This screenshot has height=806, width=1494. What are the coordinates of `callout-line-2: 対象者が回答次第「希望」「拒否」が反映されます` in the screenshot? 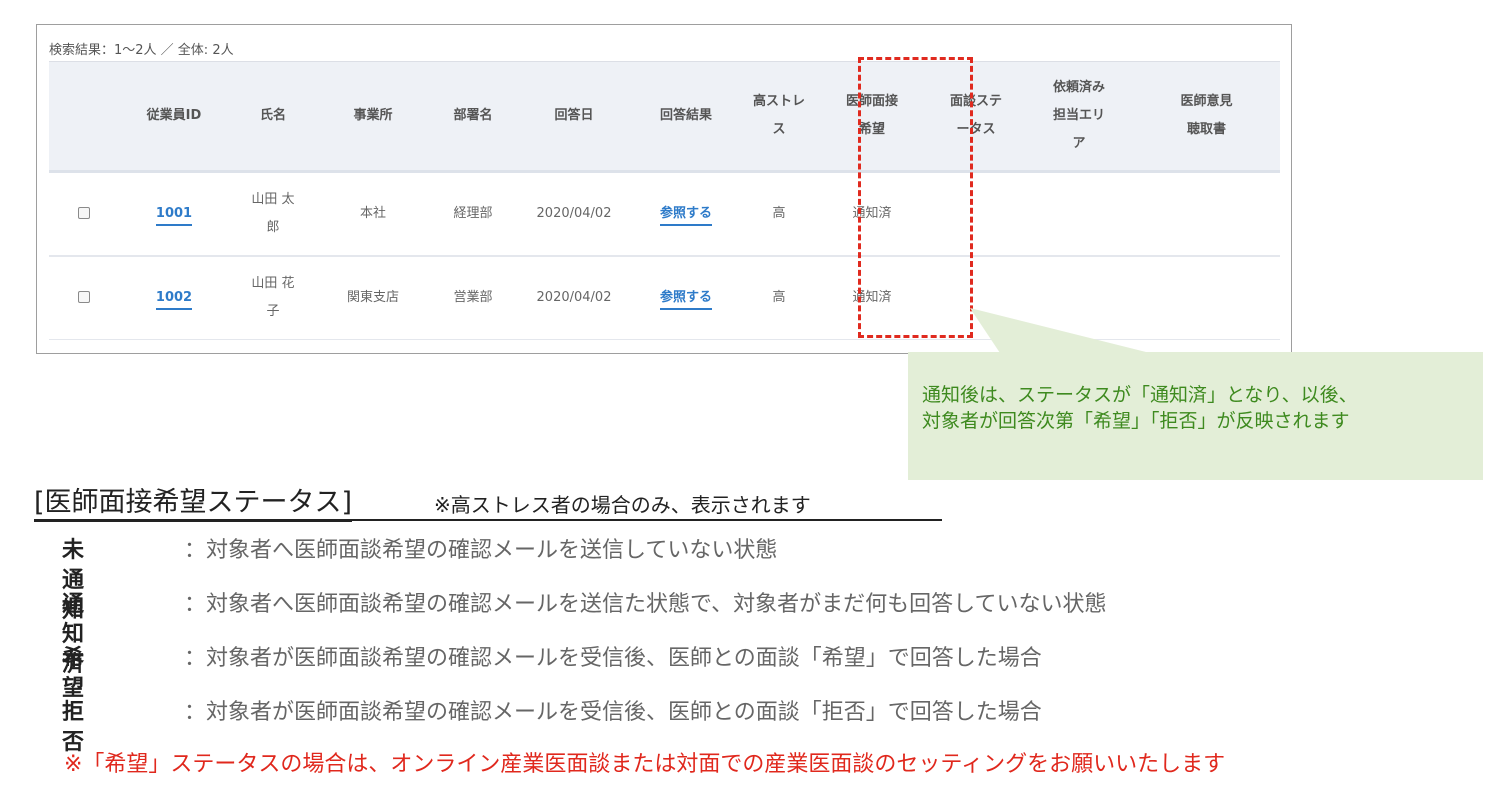 It's located at (1136, 421).